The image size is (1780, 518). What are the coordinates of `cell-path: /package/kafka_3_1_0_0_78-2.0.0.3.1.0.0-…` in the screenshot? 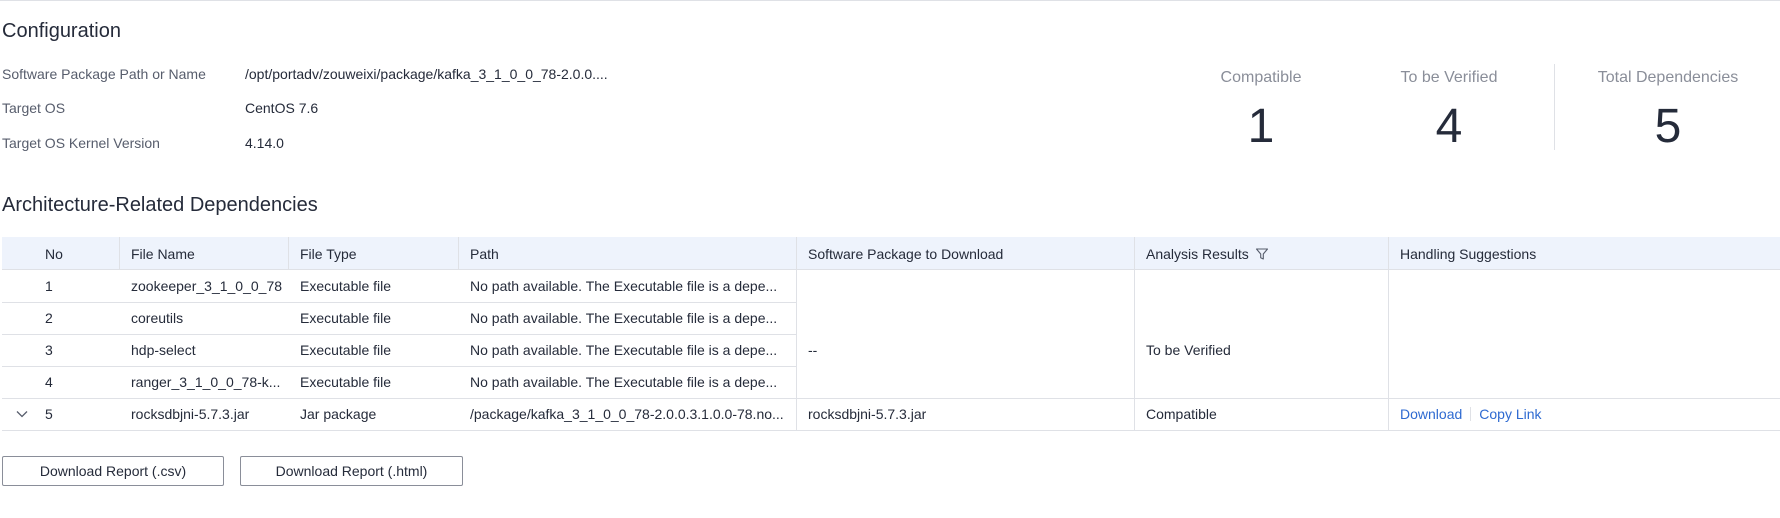 It's located at (627, 414).